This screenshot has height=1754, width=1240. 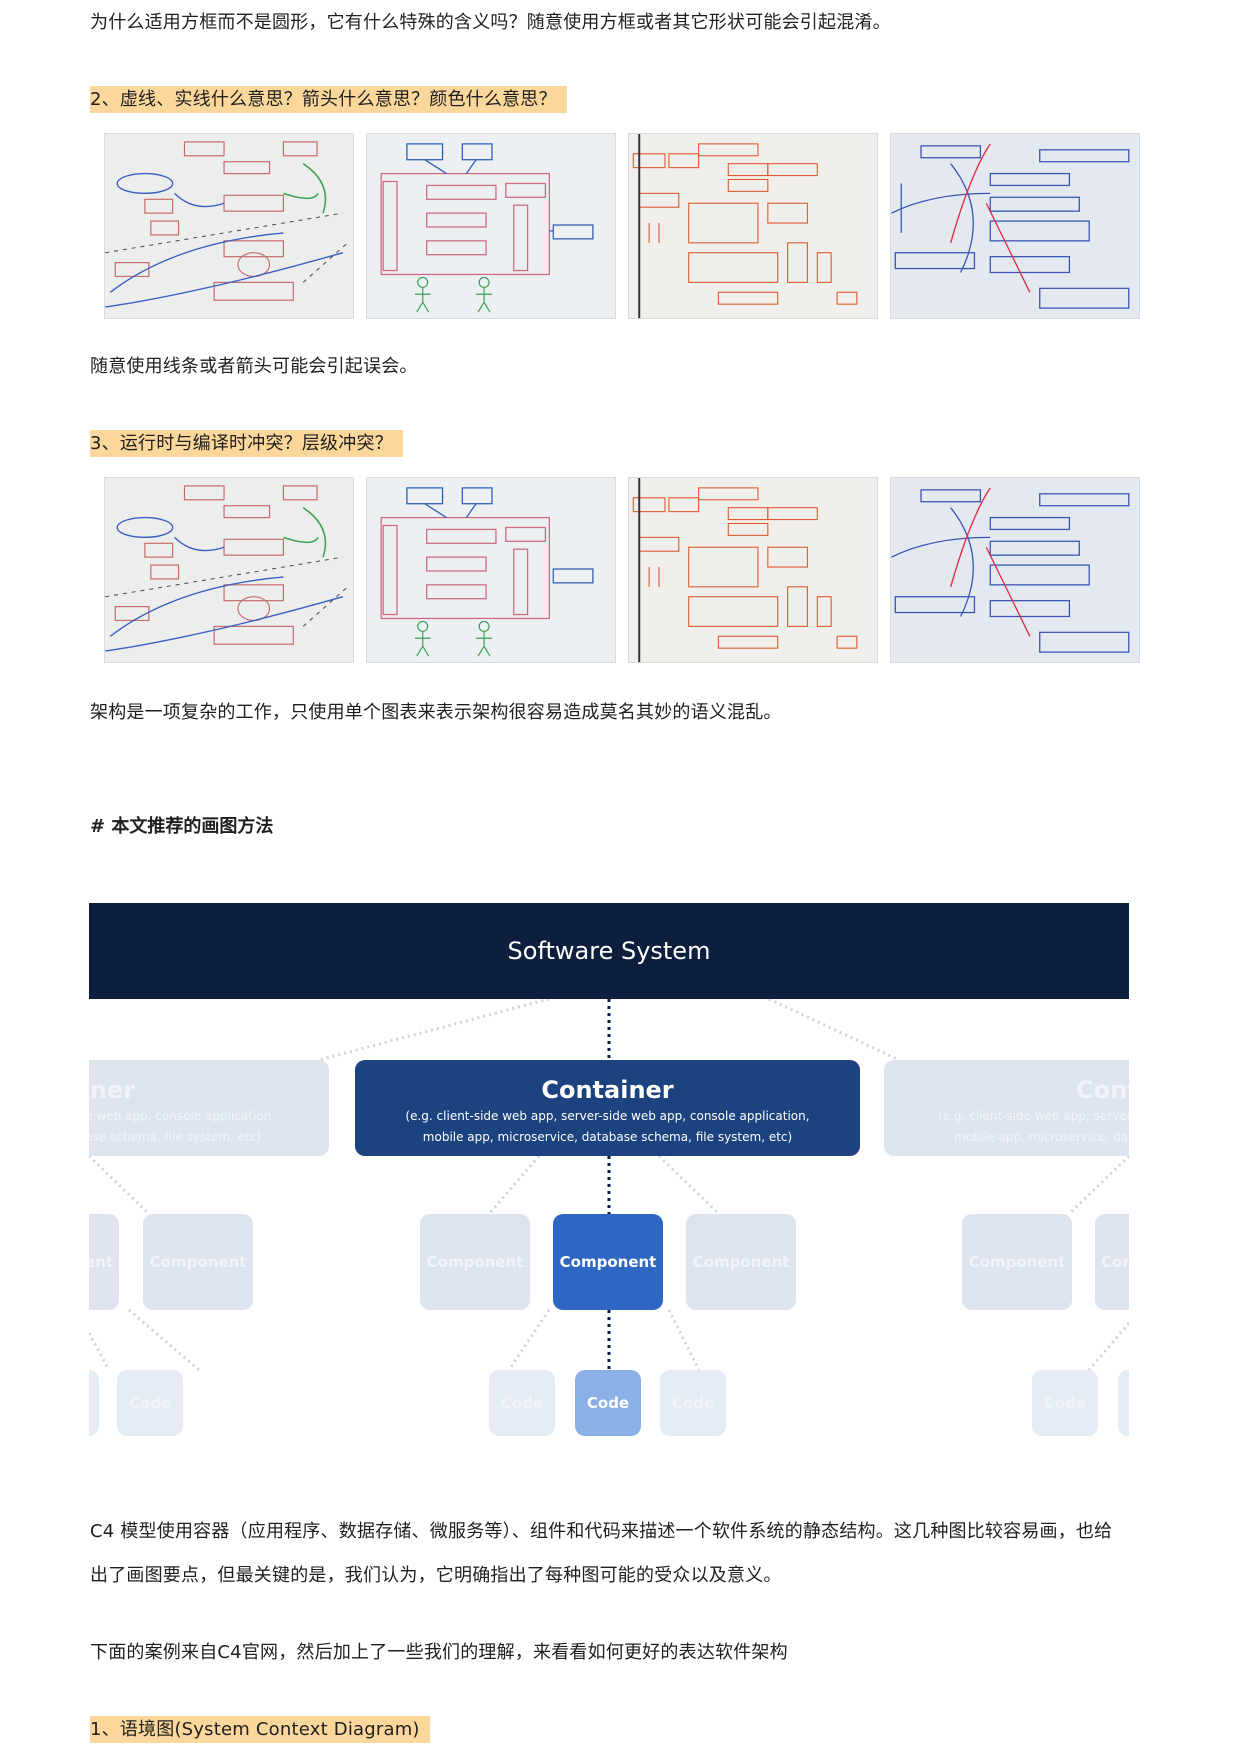 I want to click on paragraph-examples: 下面的案例来自C4官网，然后加上了一些我们的理解，来看看如何更好的表达软件架构, so click(x=439, y=1652).